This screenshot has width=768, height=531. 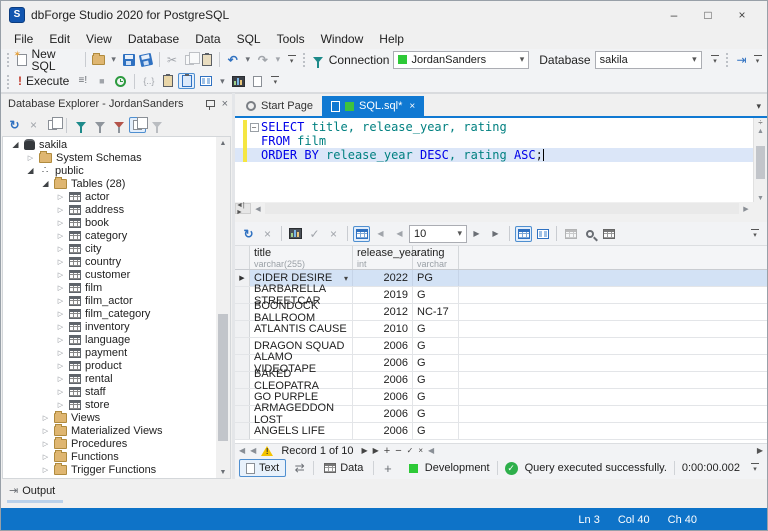 I want to click on commit-changes-button: ✓, so click(x=314, y=234).